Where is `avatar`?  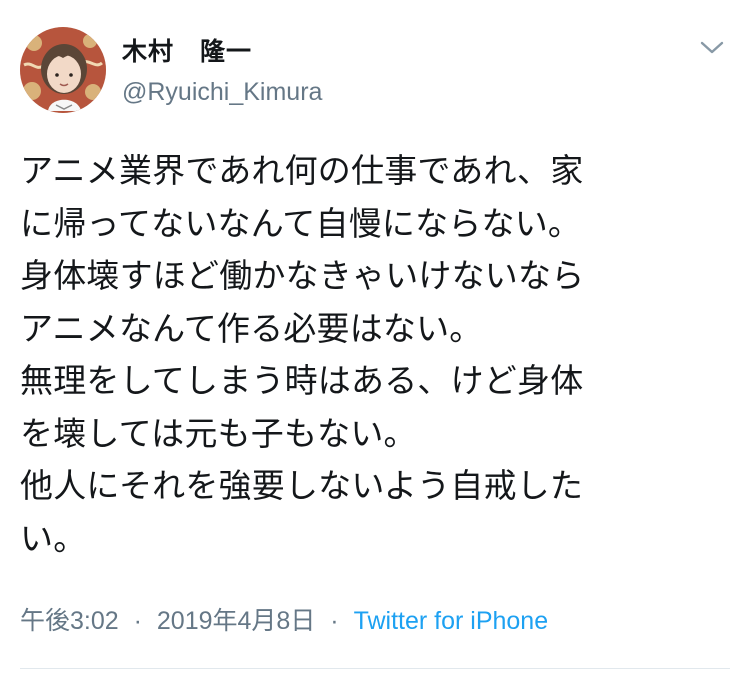
avatar is located at coordinates (63, 70).